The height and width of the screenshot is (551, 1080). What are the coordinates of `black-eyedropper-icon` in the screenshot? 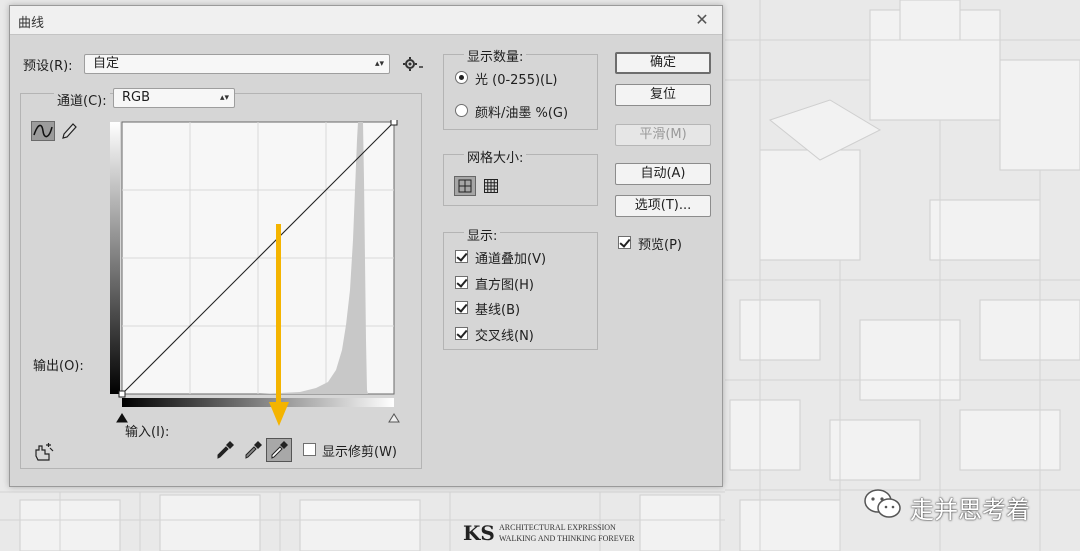 It's located at (225, 450).